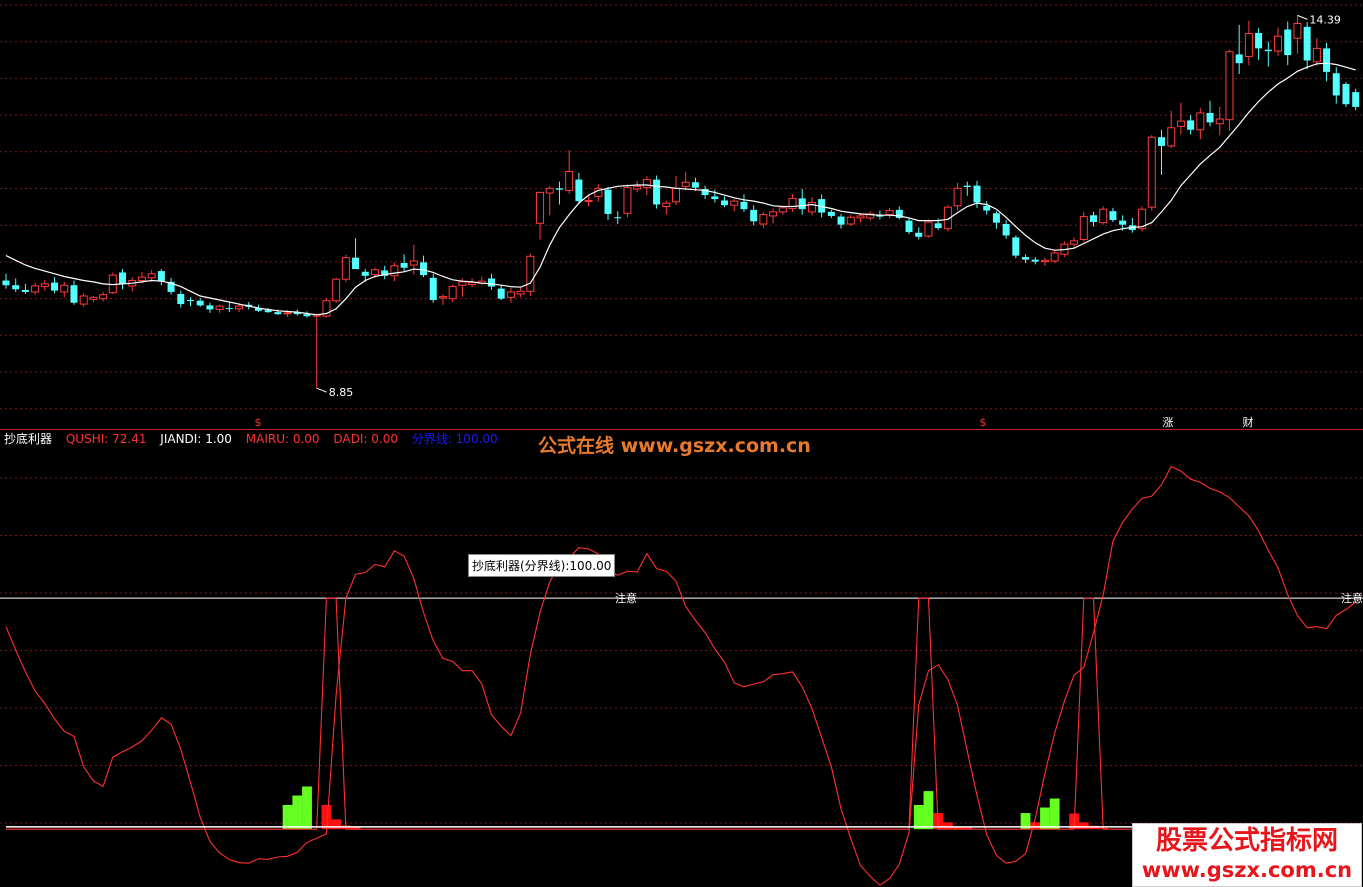 The height and width of the screenshot is (887, 1363). What do you see at coordinates (365, 439) in the screenshot?
I see `dadi-value: DADI: 0.00` at bounding box center [365, 439].